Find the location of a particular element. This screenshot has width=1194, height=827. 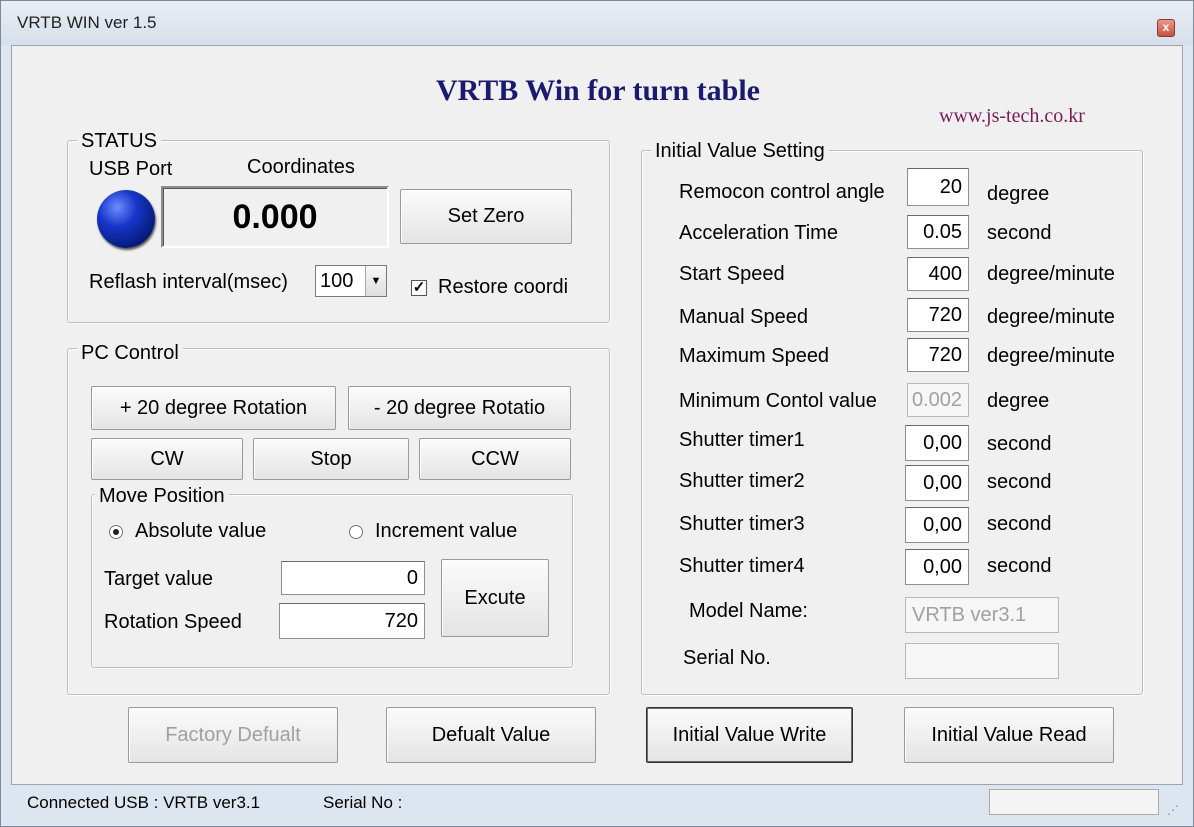

set-zero-button: Set Zero is located at coordinates (486, 216).